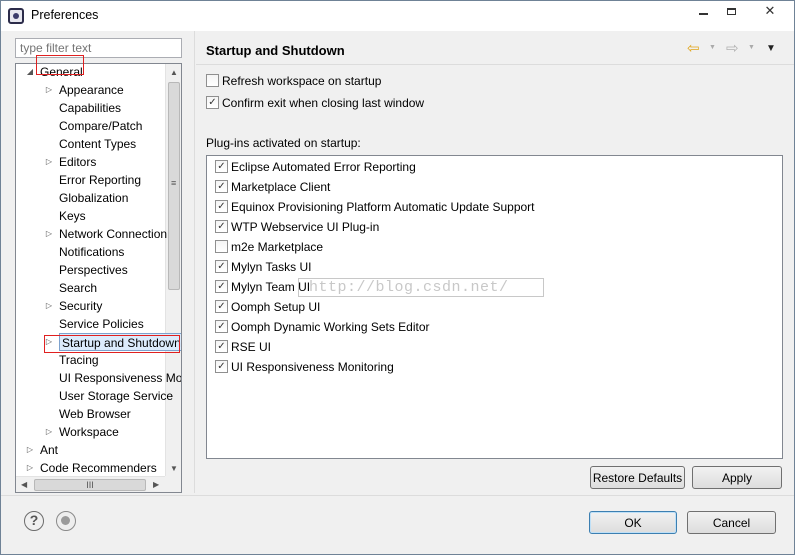  What do you see at coordinates (323, 167) in the screenshot?
I see `checkbox-label: Eclipse Automated Error Reporting` at bounding box center [323, 167].